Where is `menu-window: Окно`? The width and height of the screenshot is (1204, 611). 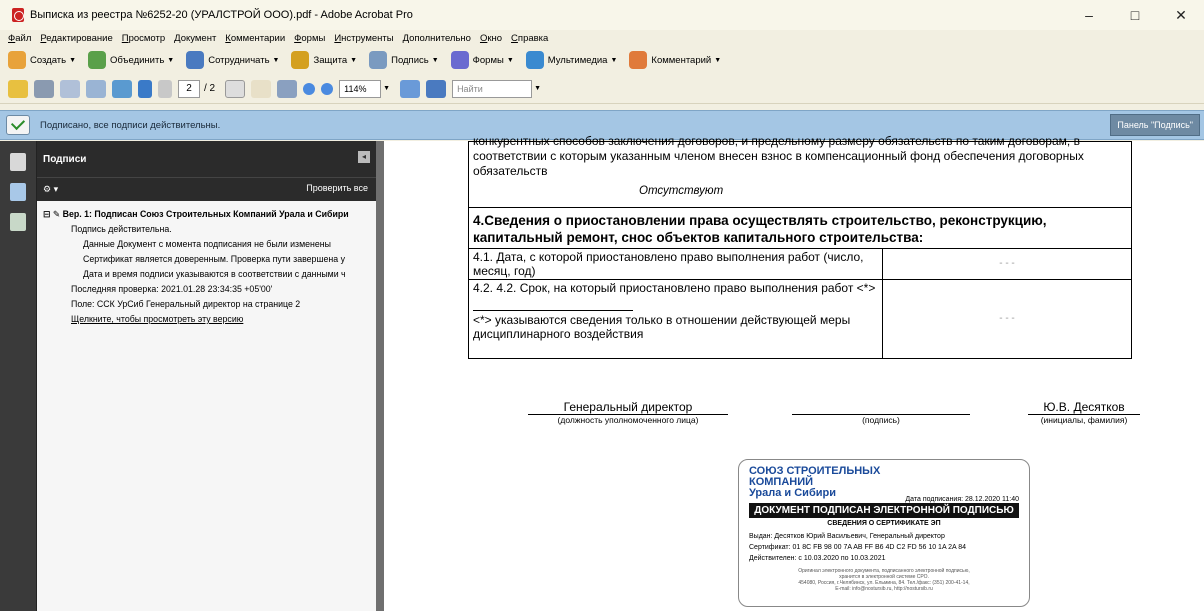
menu-window: Окно is located at coordinates (491, 38).